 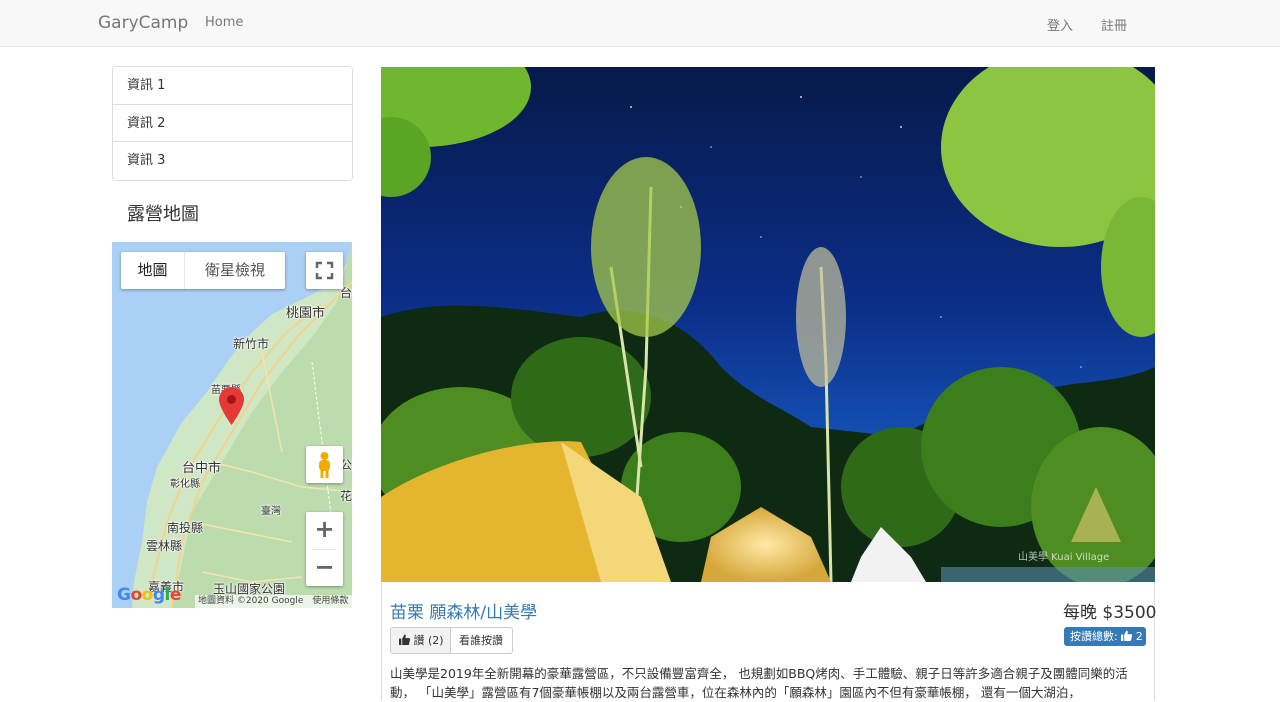 I want to click on total-likes-label: 按讚總數:, so click(x=1094, y=636).